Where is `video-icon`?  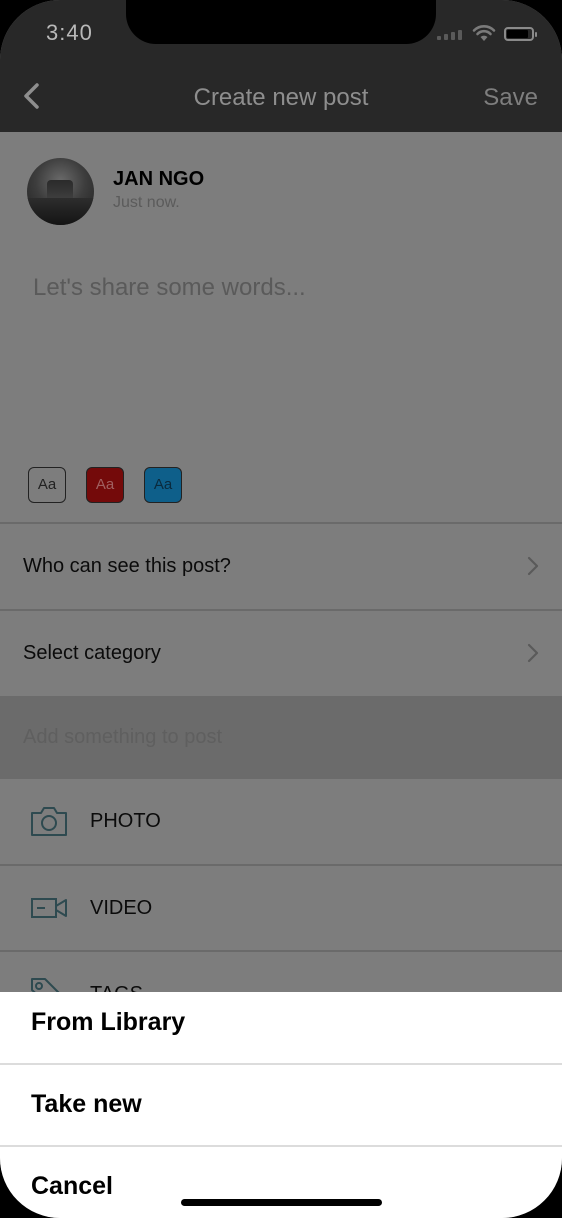
video-icon is located at coordinates (49, 908).